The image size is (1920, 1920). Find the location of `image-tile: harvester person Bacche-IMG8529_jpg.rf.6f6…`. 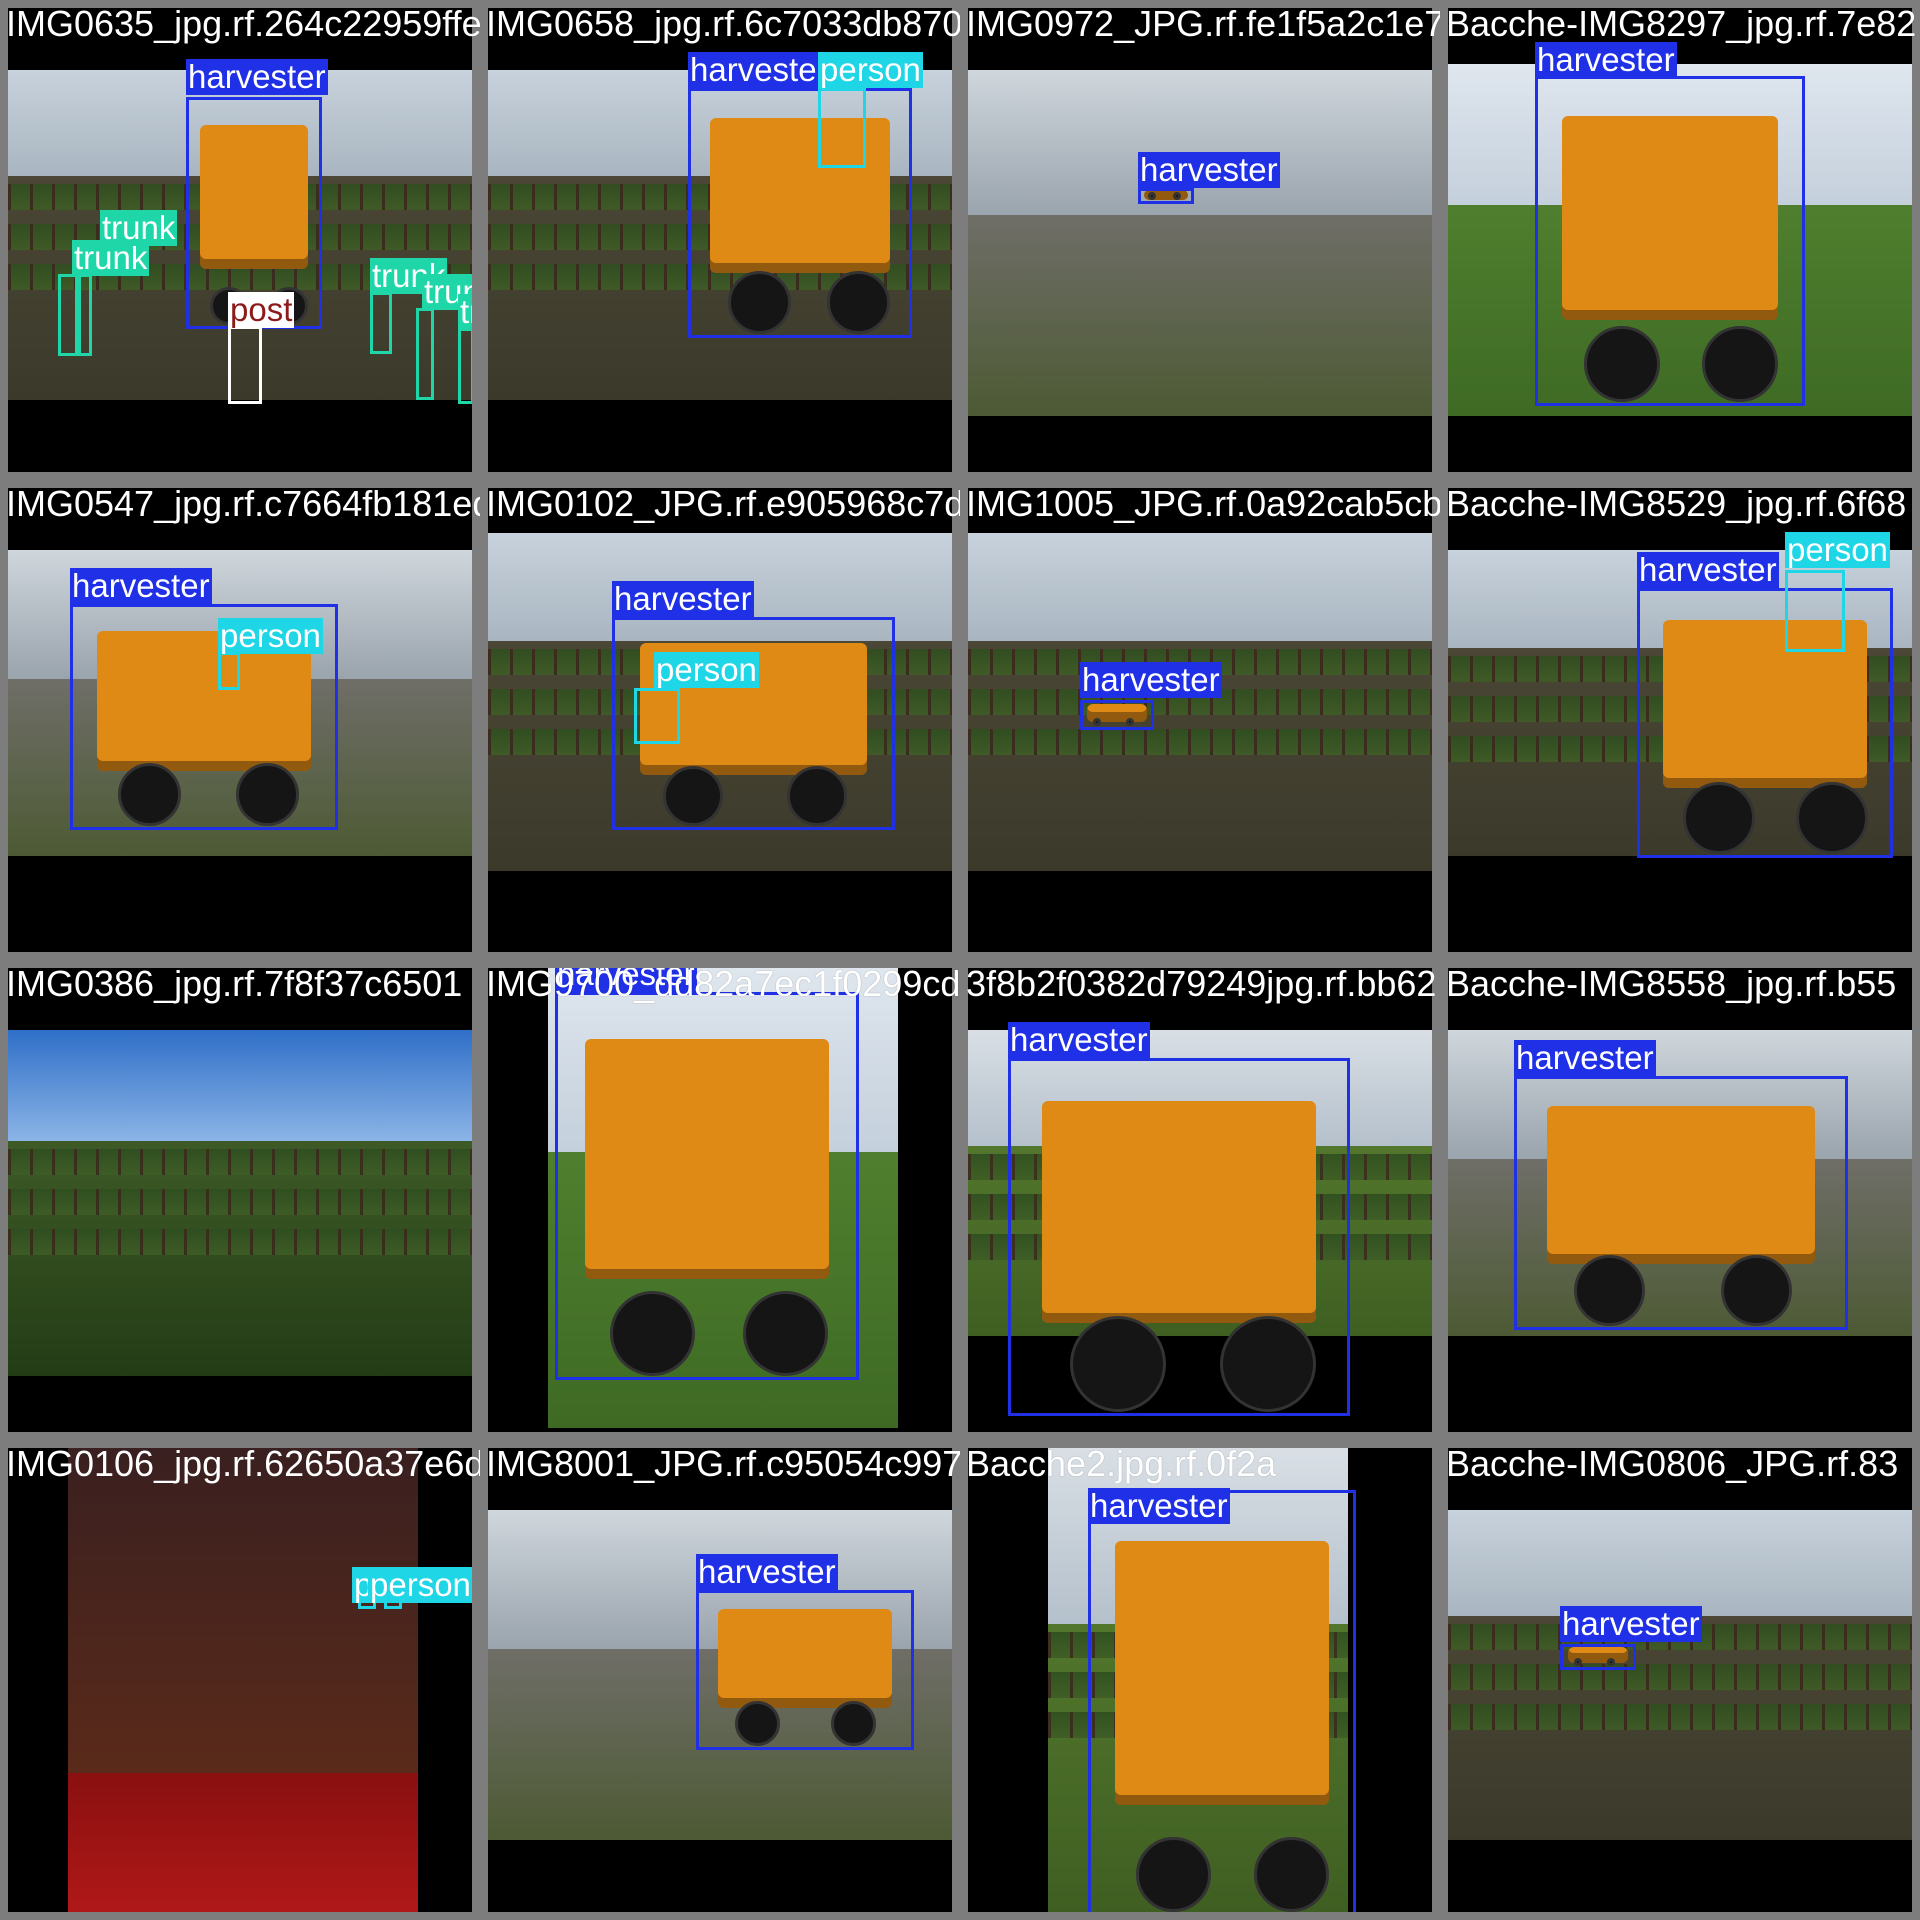

image-tile: harvester person Bacche-IMG8529_jpg.rf.6f6… is located at coordinates (1680, 720).